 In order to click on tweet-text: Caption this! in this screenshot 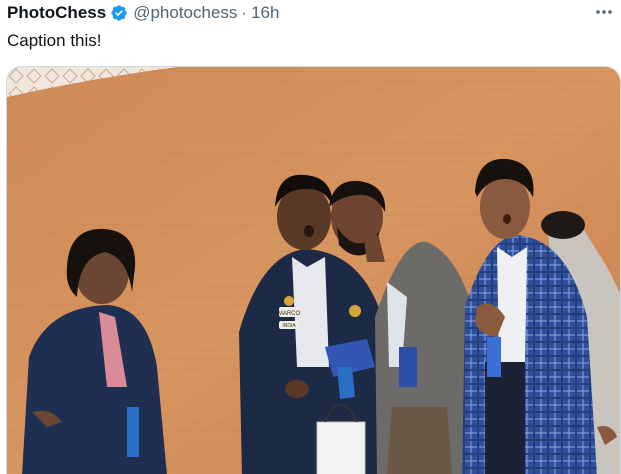, I will do `click(54, 40)`.